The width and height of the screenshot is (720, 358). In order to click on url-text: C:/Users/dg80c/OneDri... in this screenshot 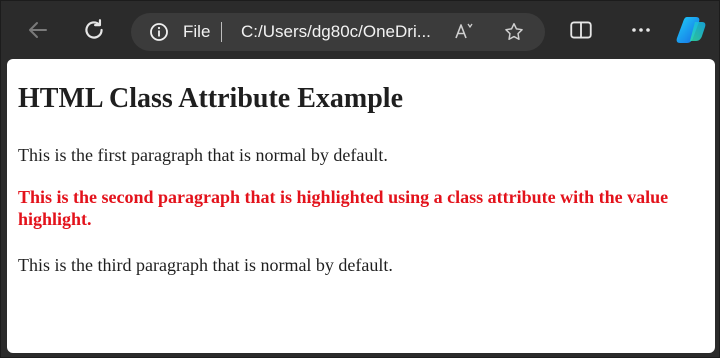, I will do `click(336, 32)`.